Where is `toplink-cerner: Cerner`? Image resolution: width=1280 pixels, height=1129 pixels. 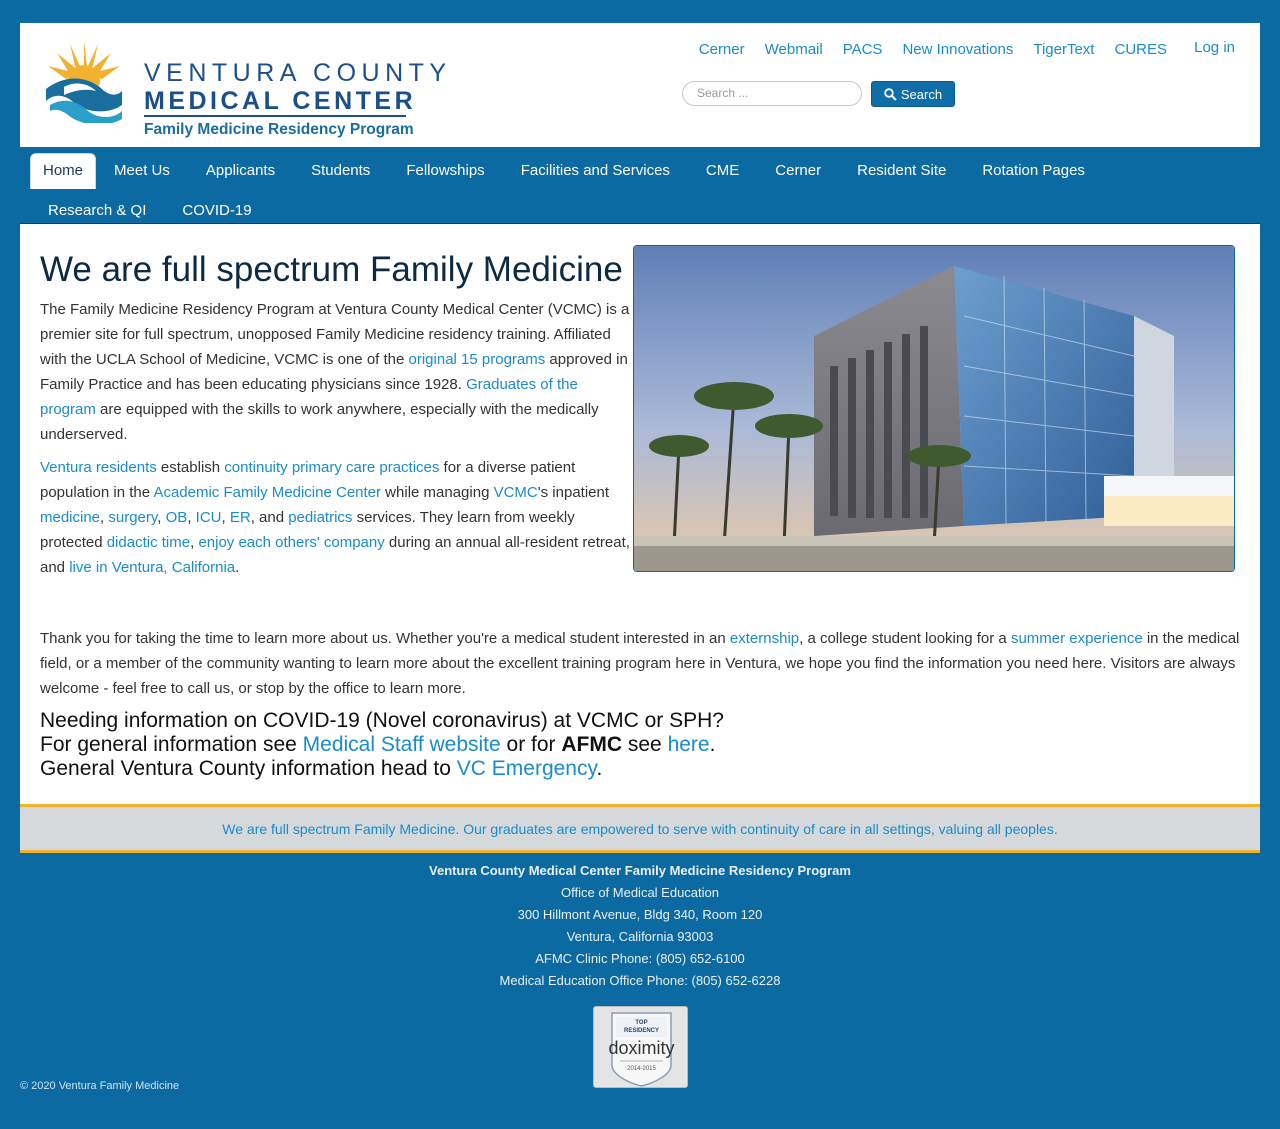
toplink-cerner: Cerner is located at coordinates (722, 49).